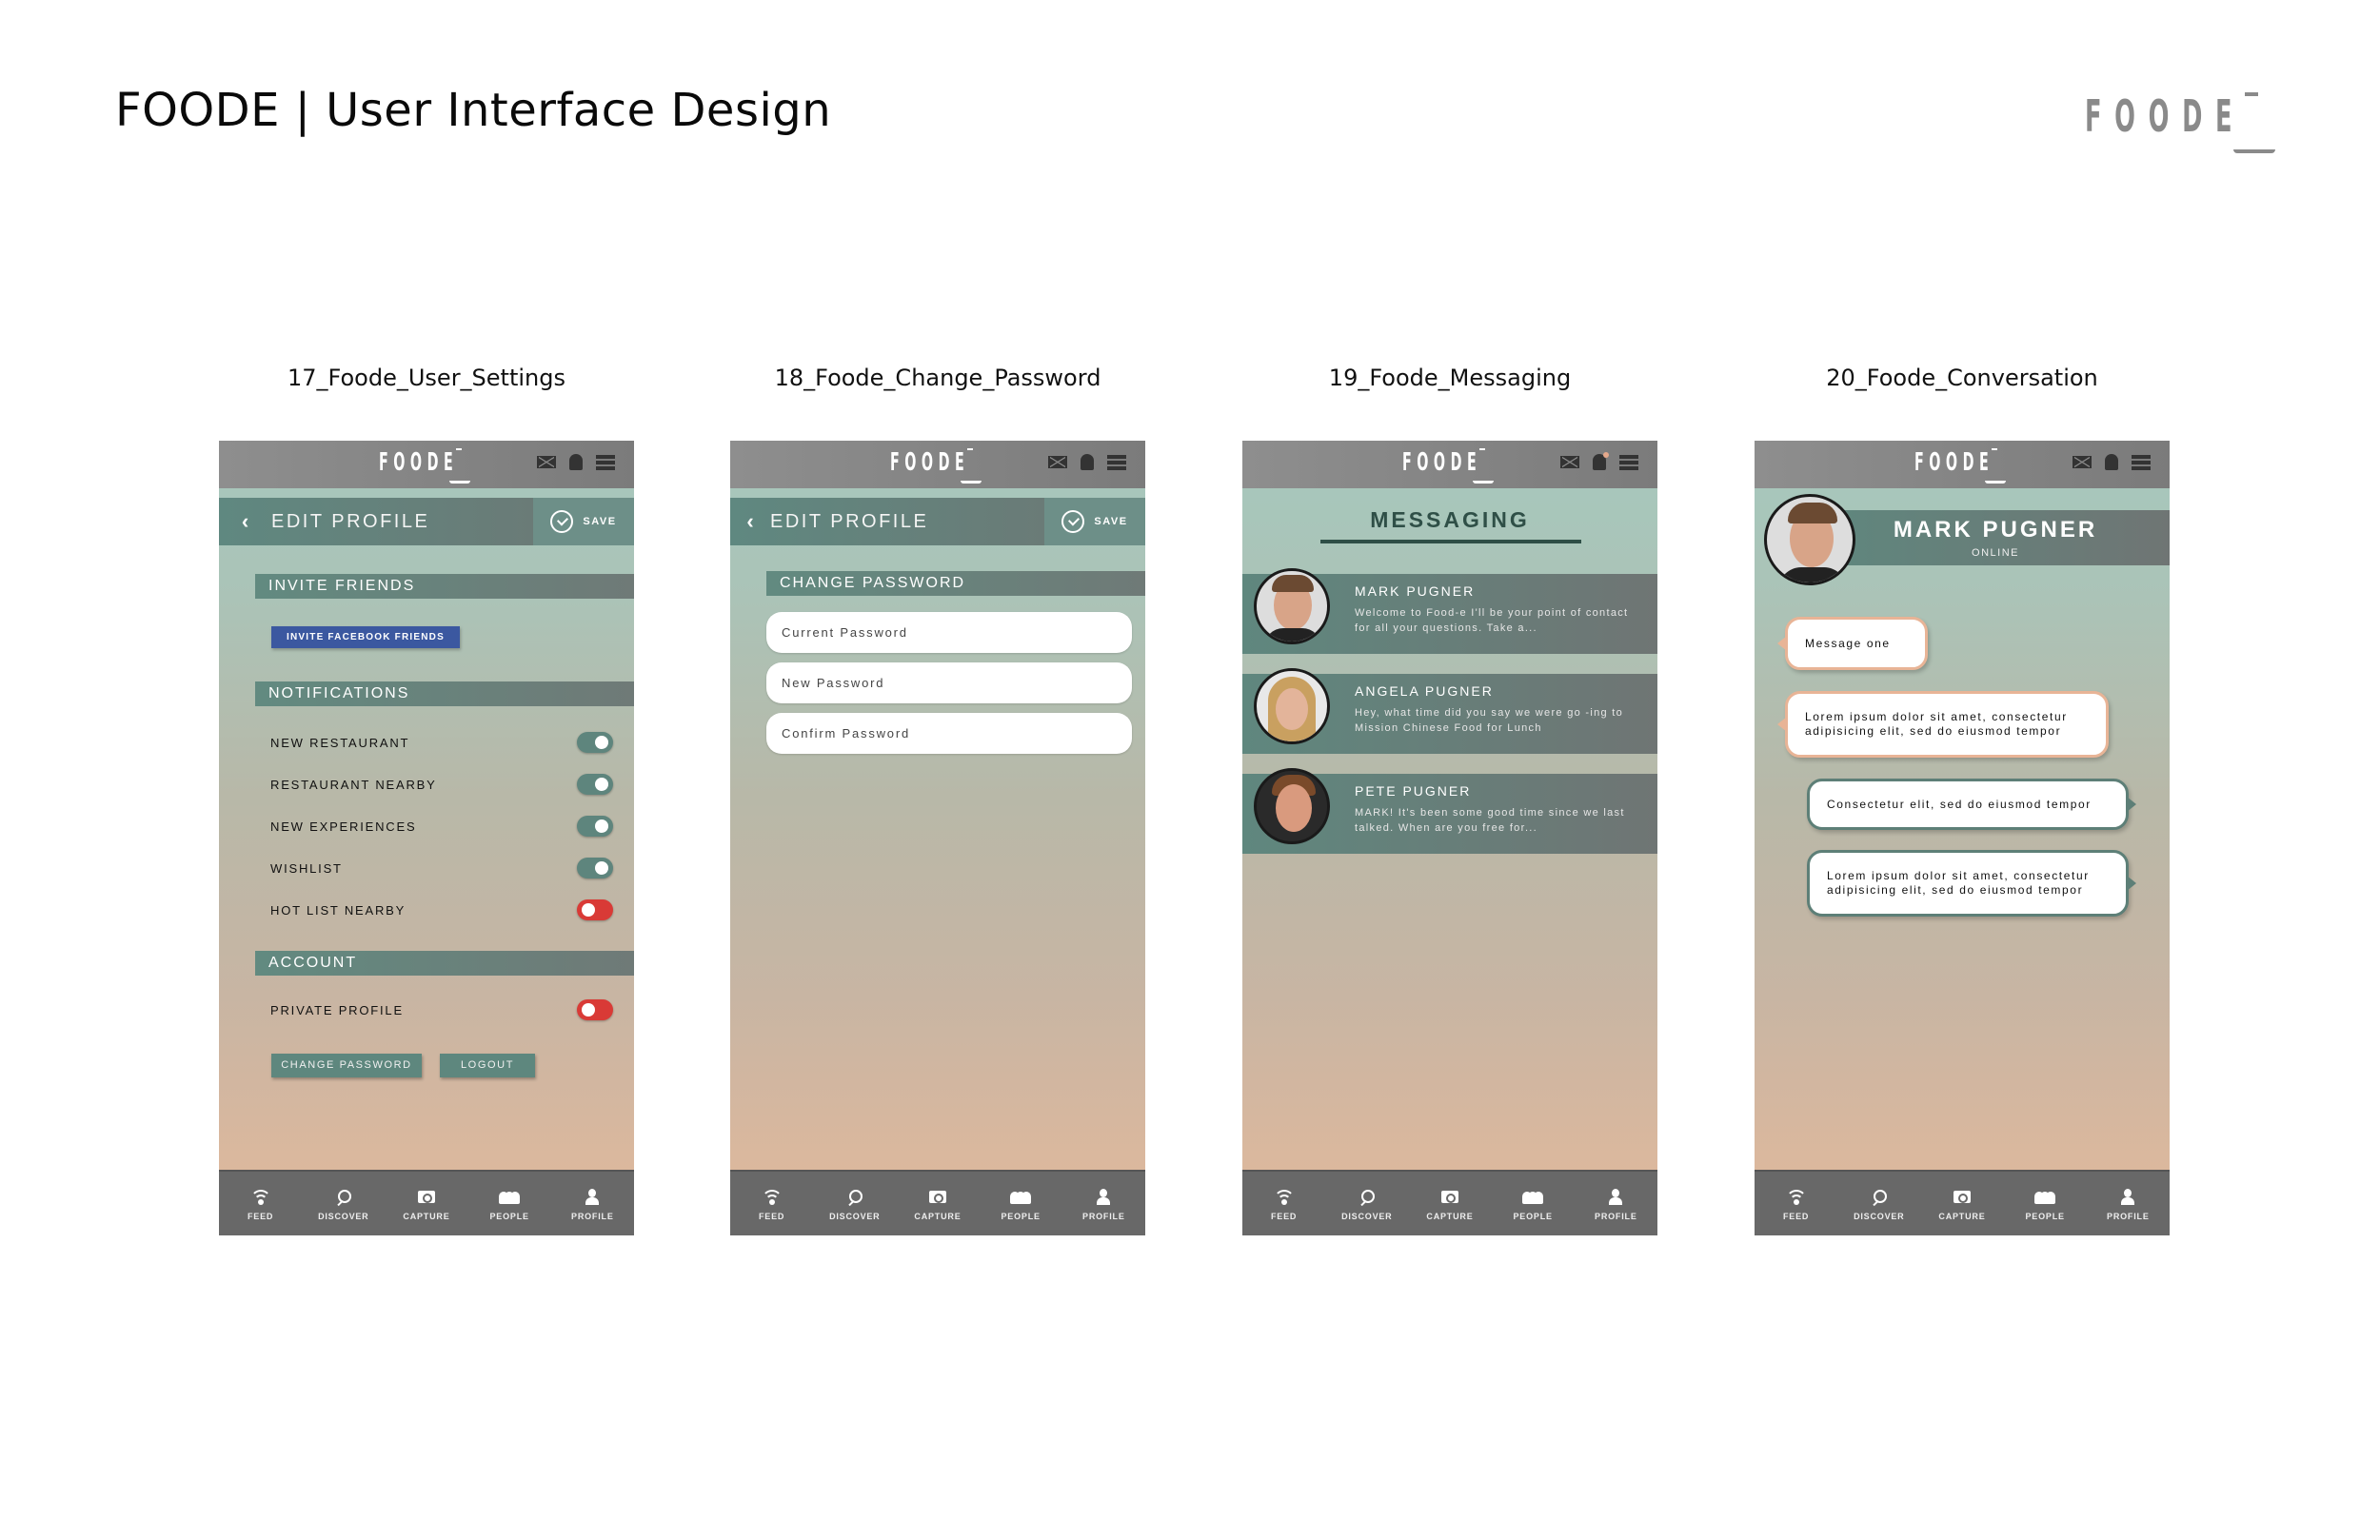  Describe the element at coordinates (595, 826) in the screenshot. I see `new-experiences-toggle` at that location.